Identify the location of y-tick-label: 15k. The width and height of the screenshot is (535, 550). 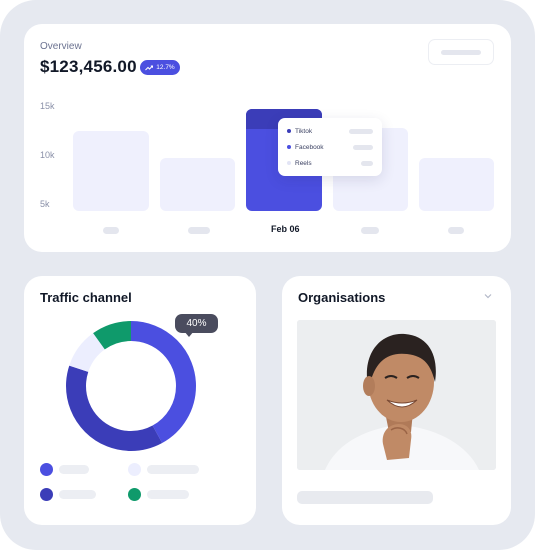
(47, 106).